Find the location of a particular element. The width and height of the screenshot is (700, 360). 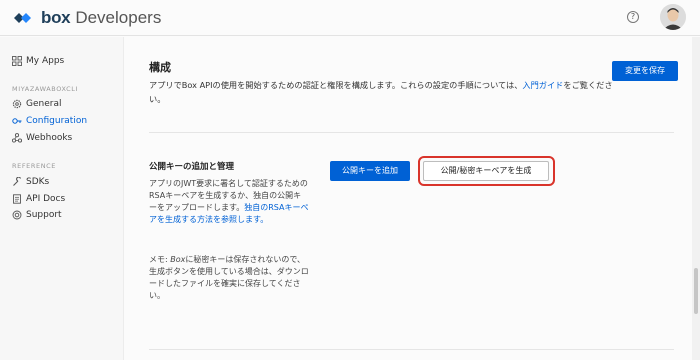

reference-section-title: REFERENCE is located at coordinates (34, 166).